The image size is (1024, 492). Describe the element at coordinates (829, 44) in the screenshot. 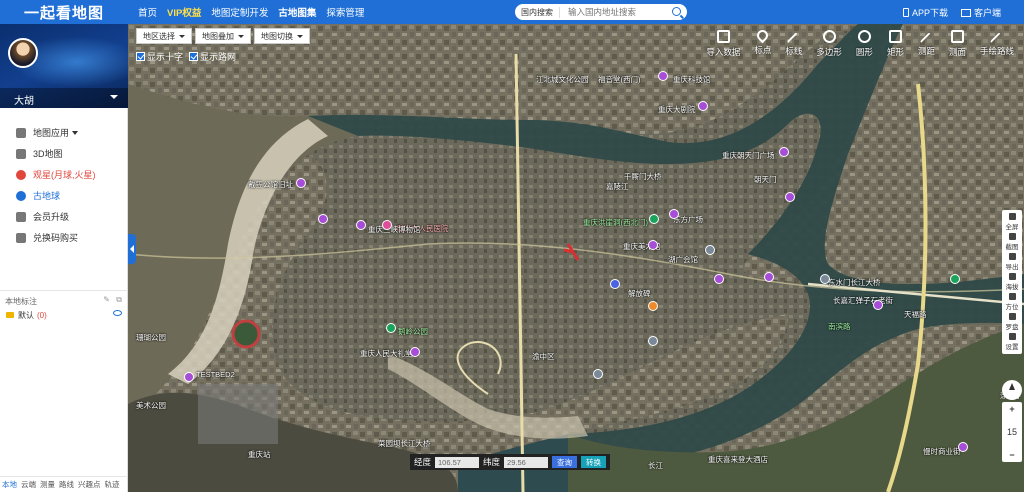

I see `polygon-tool: 多边形` at that location.